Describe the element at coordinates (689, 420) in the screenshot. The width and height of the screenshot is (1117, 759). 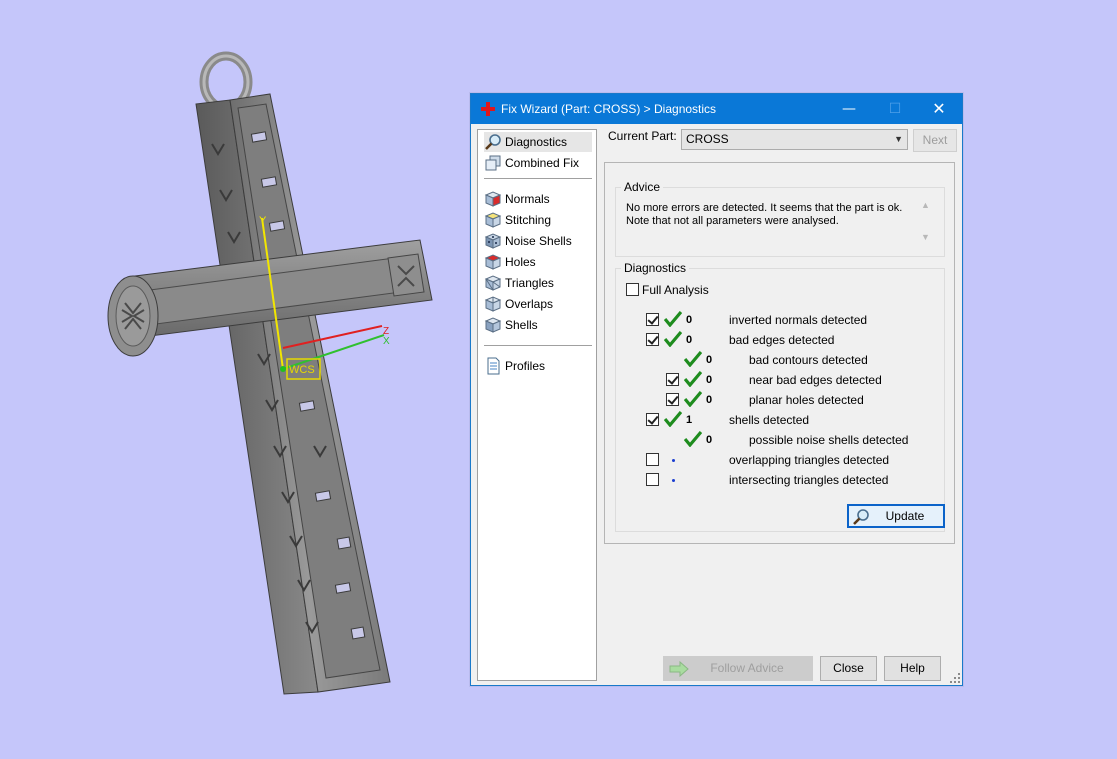
I see `shells-count: 1` at that location.